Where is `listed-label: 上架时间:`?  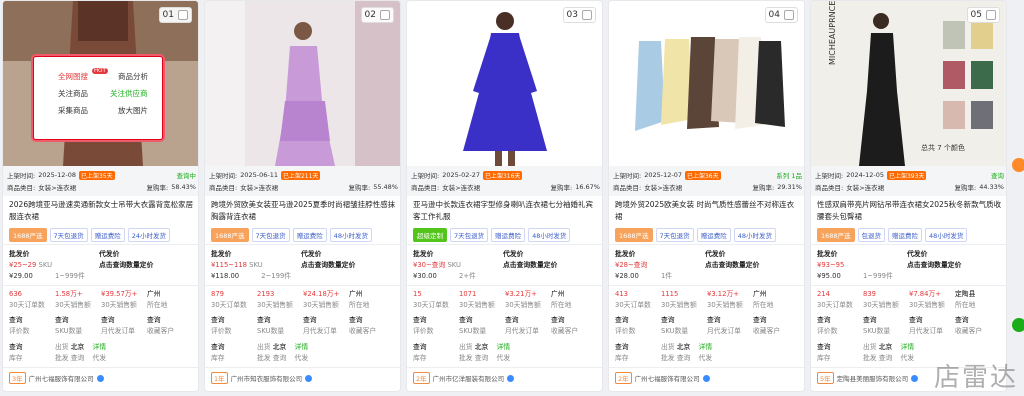
listed-label: 上架时间: is located at coordinates (21, 176).